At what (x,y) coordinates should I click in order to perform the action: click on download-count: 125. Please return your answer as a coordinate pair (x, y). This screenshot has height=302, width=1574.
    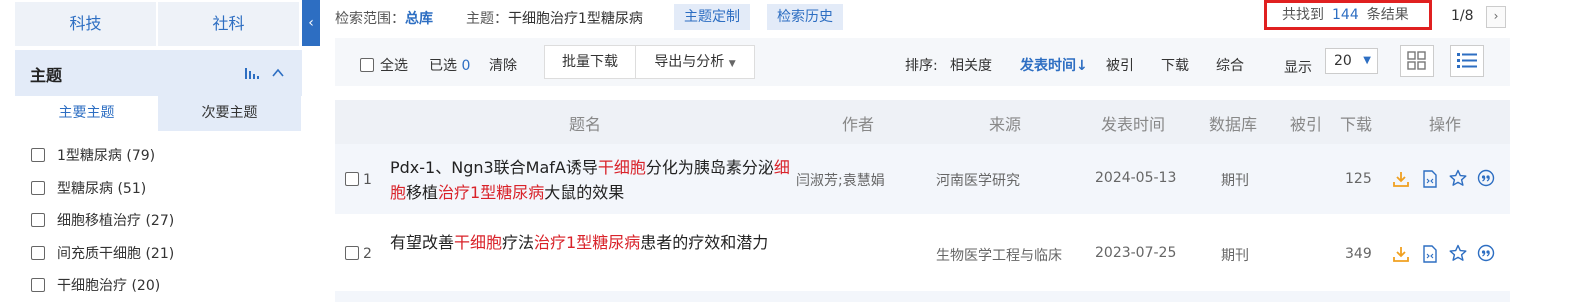
    Looking at the image, I should click on (1358, 179).